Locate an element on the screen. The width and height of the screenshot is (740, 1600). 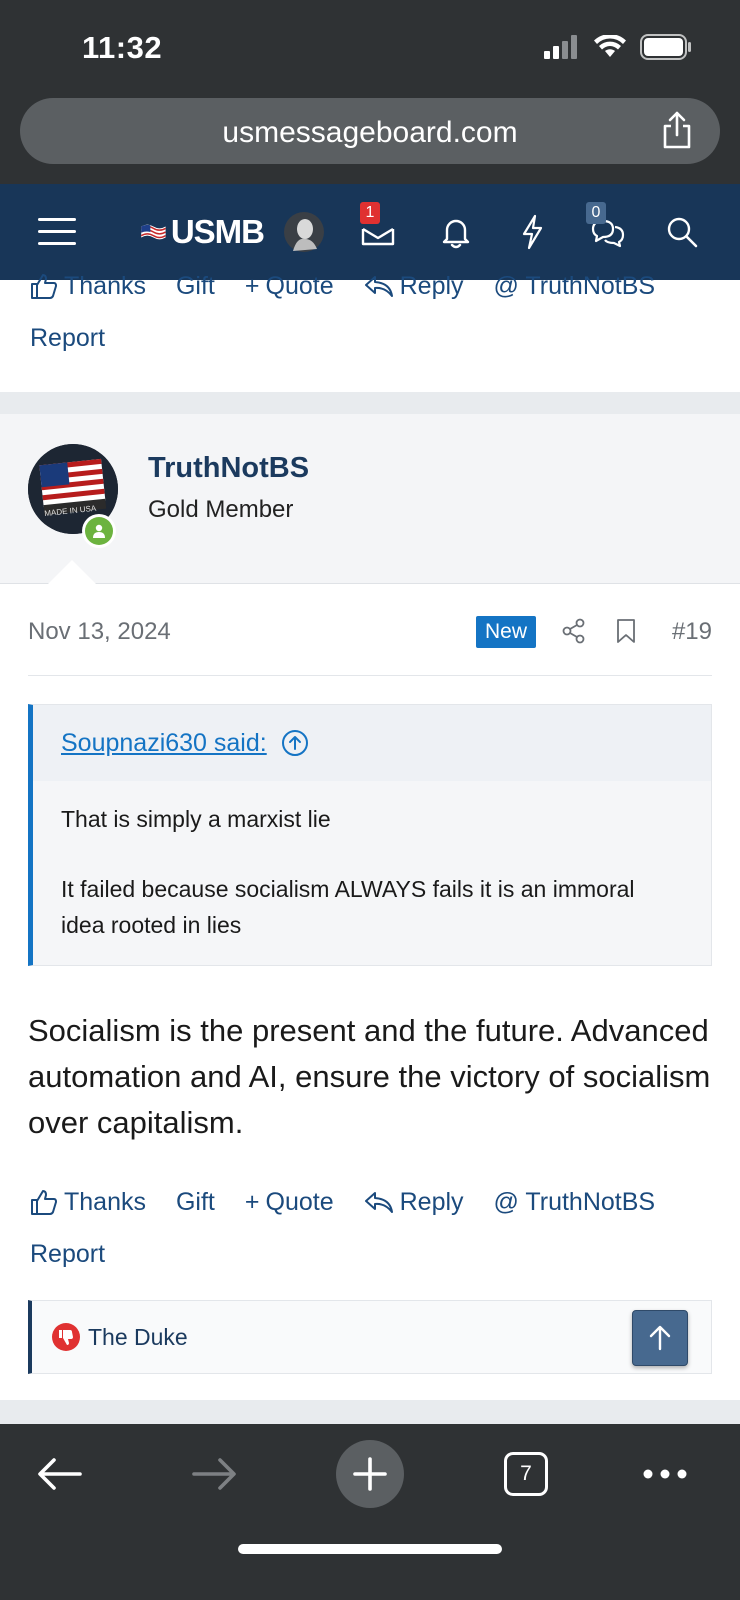
jump-to-quote-icon is located at coordinates (295, 743).